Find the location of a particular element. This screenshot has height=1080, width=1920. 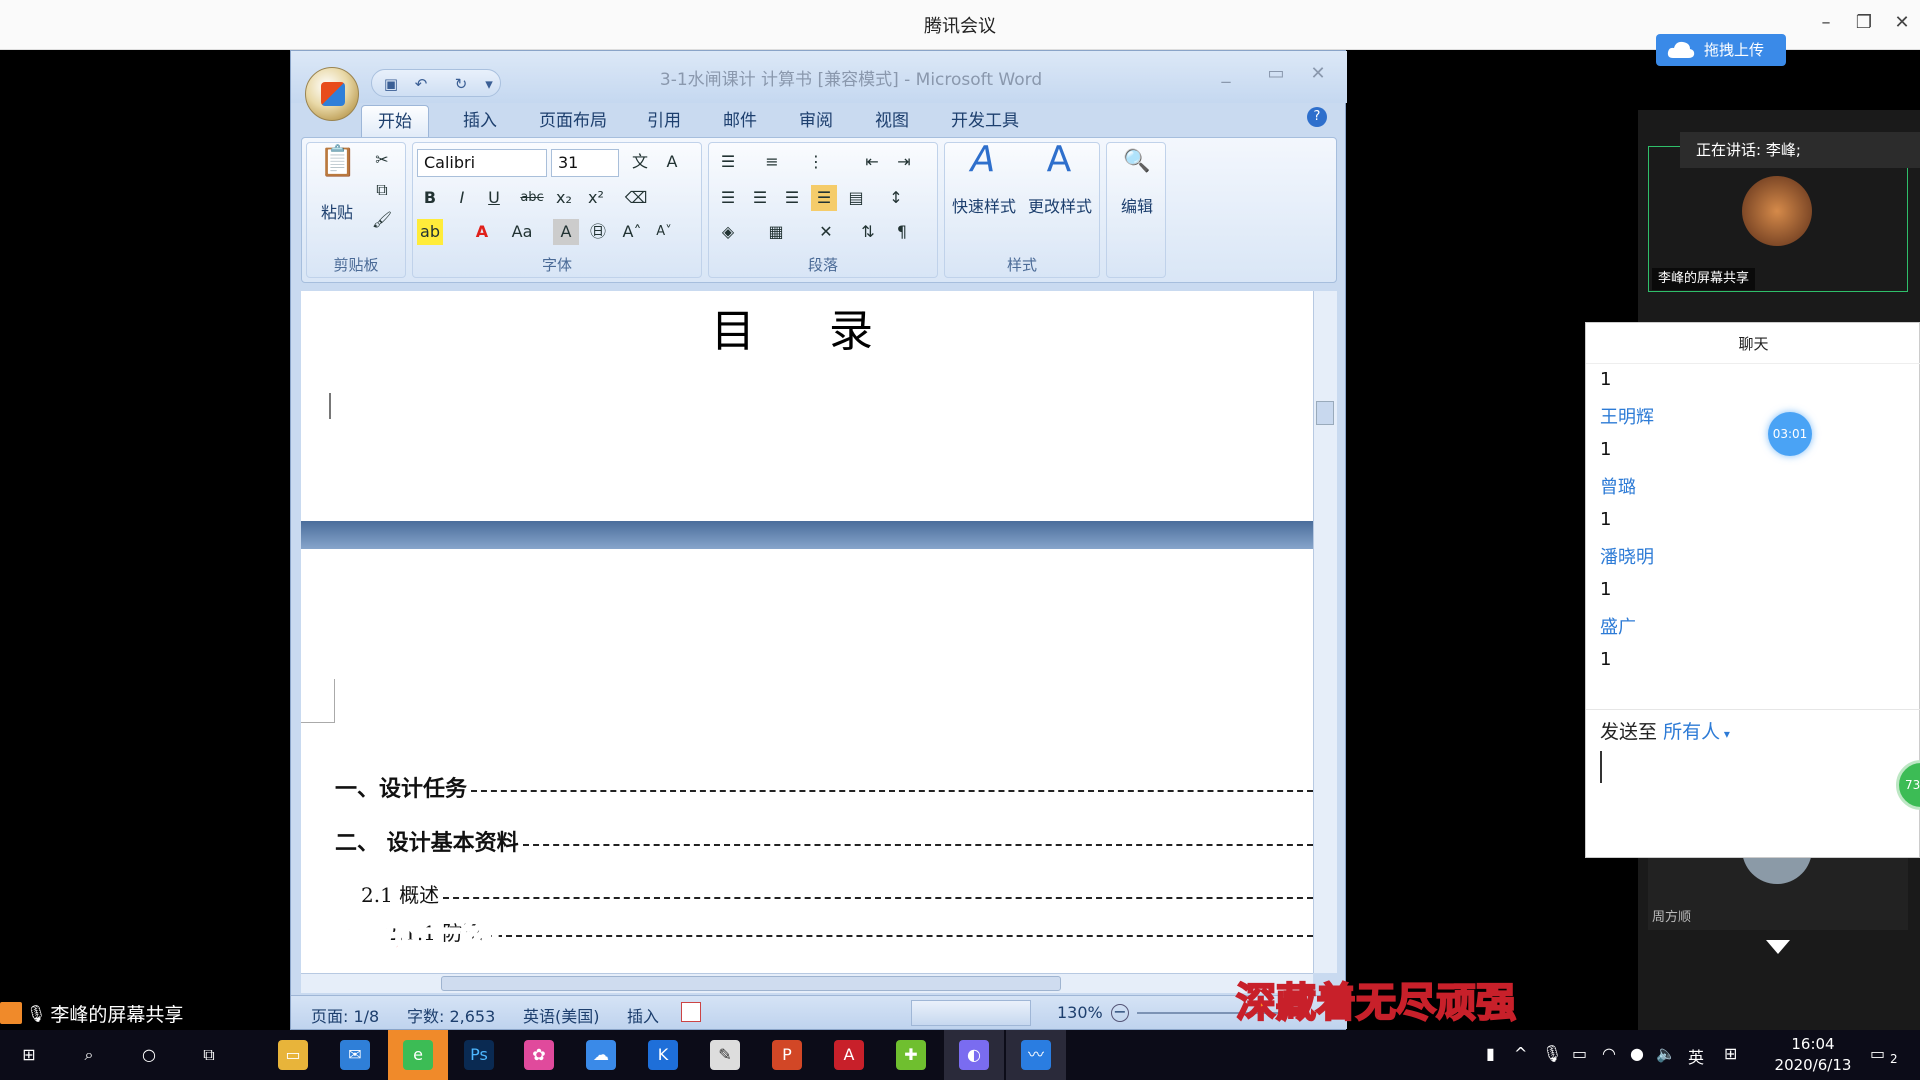

battery-icon: ▮ is located at coordinates (1490, 1053).